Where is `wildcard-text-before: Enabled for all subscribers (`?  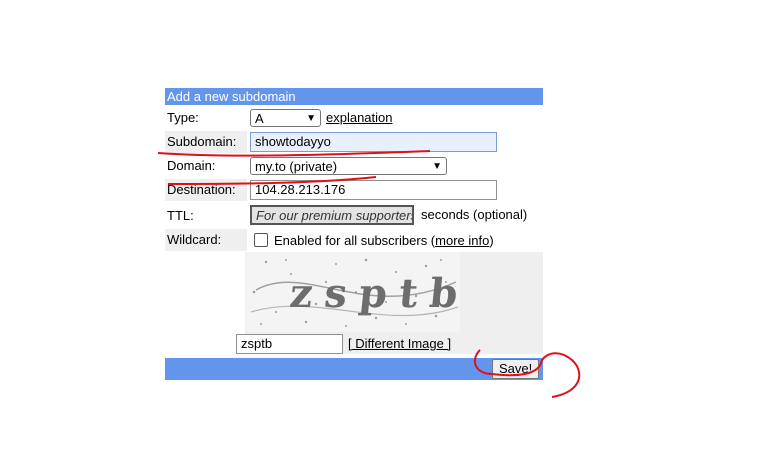
wildcard-text-before: Enabled for all subscribers ( is located at coordinates (355, 240).